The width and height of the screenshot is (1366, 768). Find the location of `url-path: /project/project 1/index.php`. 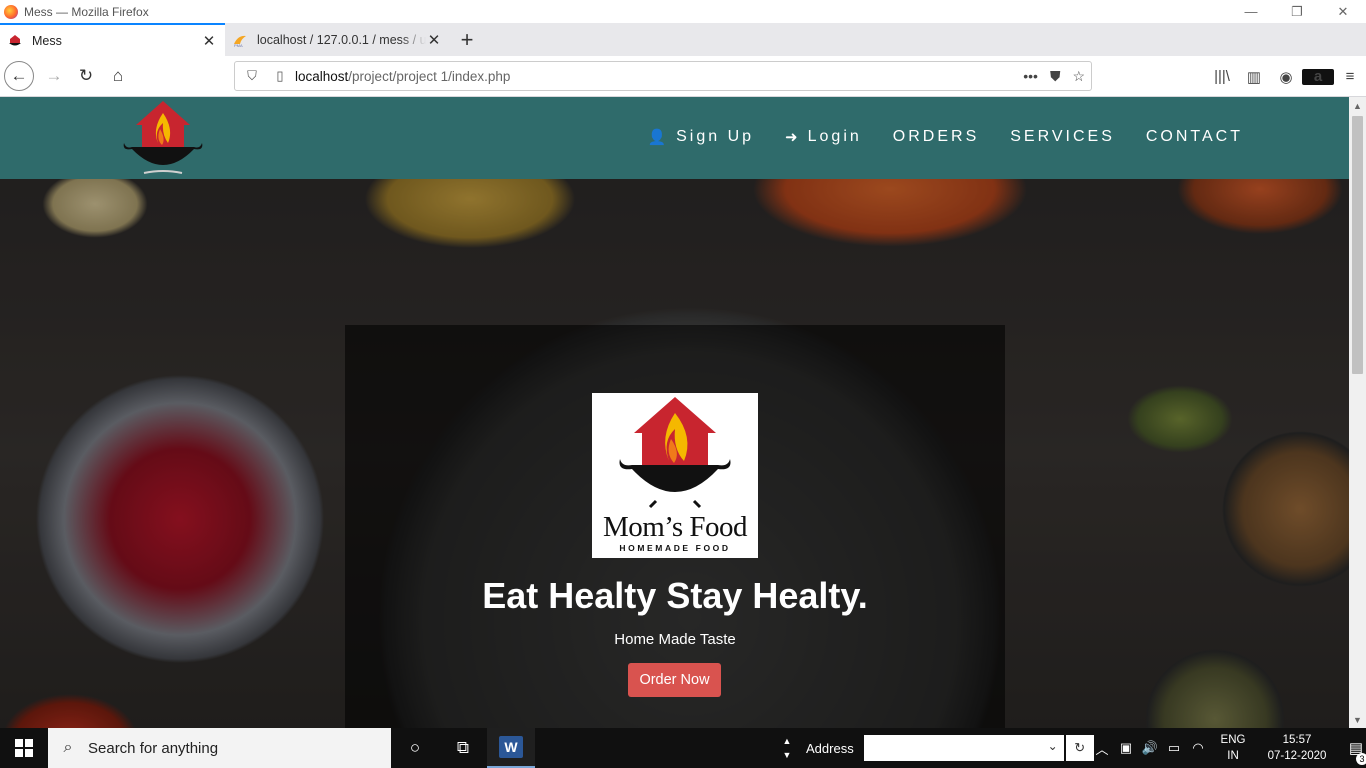

url-path: /project/project 1/index.php is located at coordinates (429, 76).